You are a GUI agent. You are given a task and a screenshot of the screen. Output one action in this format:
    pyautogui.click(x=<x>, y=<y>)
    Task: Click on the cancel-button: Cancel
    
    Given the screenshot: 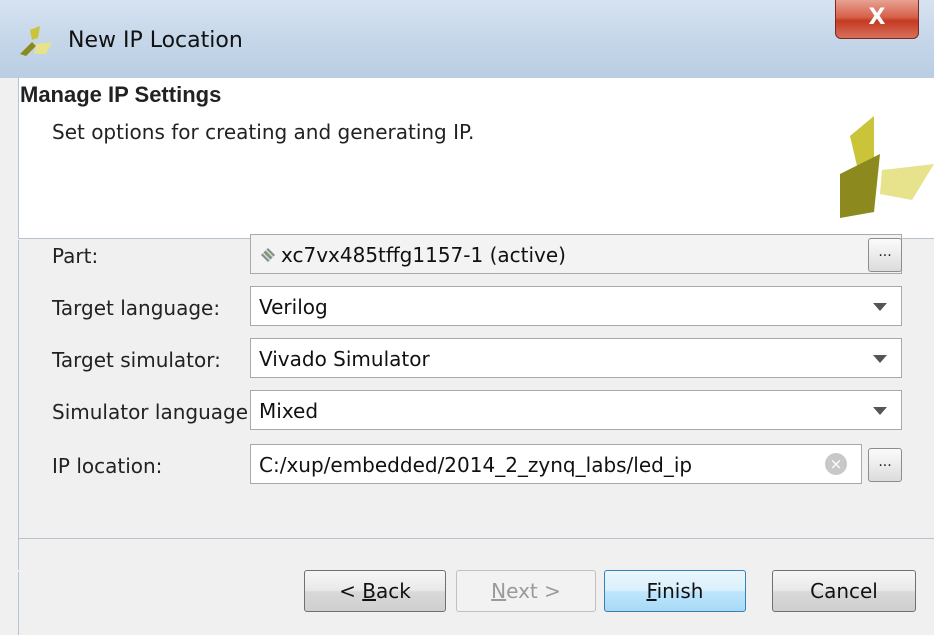 What is the action you would take?
    pyautogui.click(x=844, y=591)
    